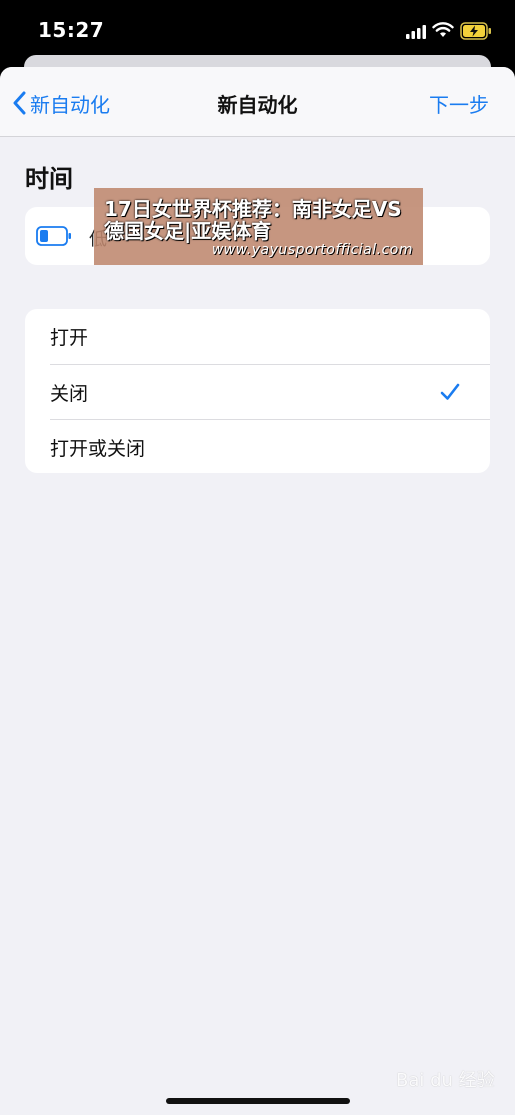 This screenshot has width=515, height=1115. I want to click on status-time: 15:27, so click(71, 30).